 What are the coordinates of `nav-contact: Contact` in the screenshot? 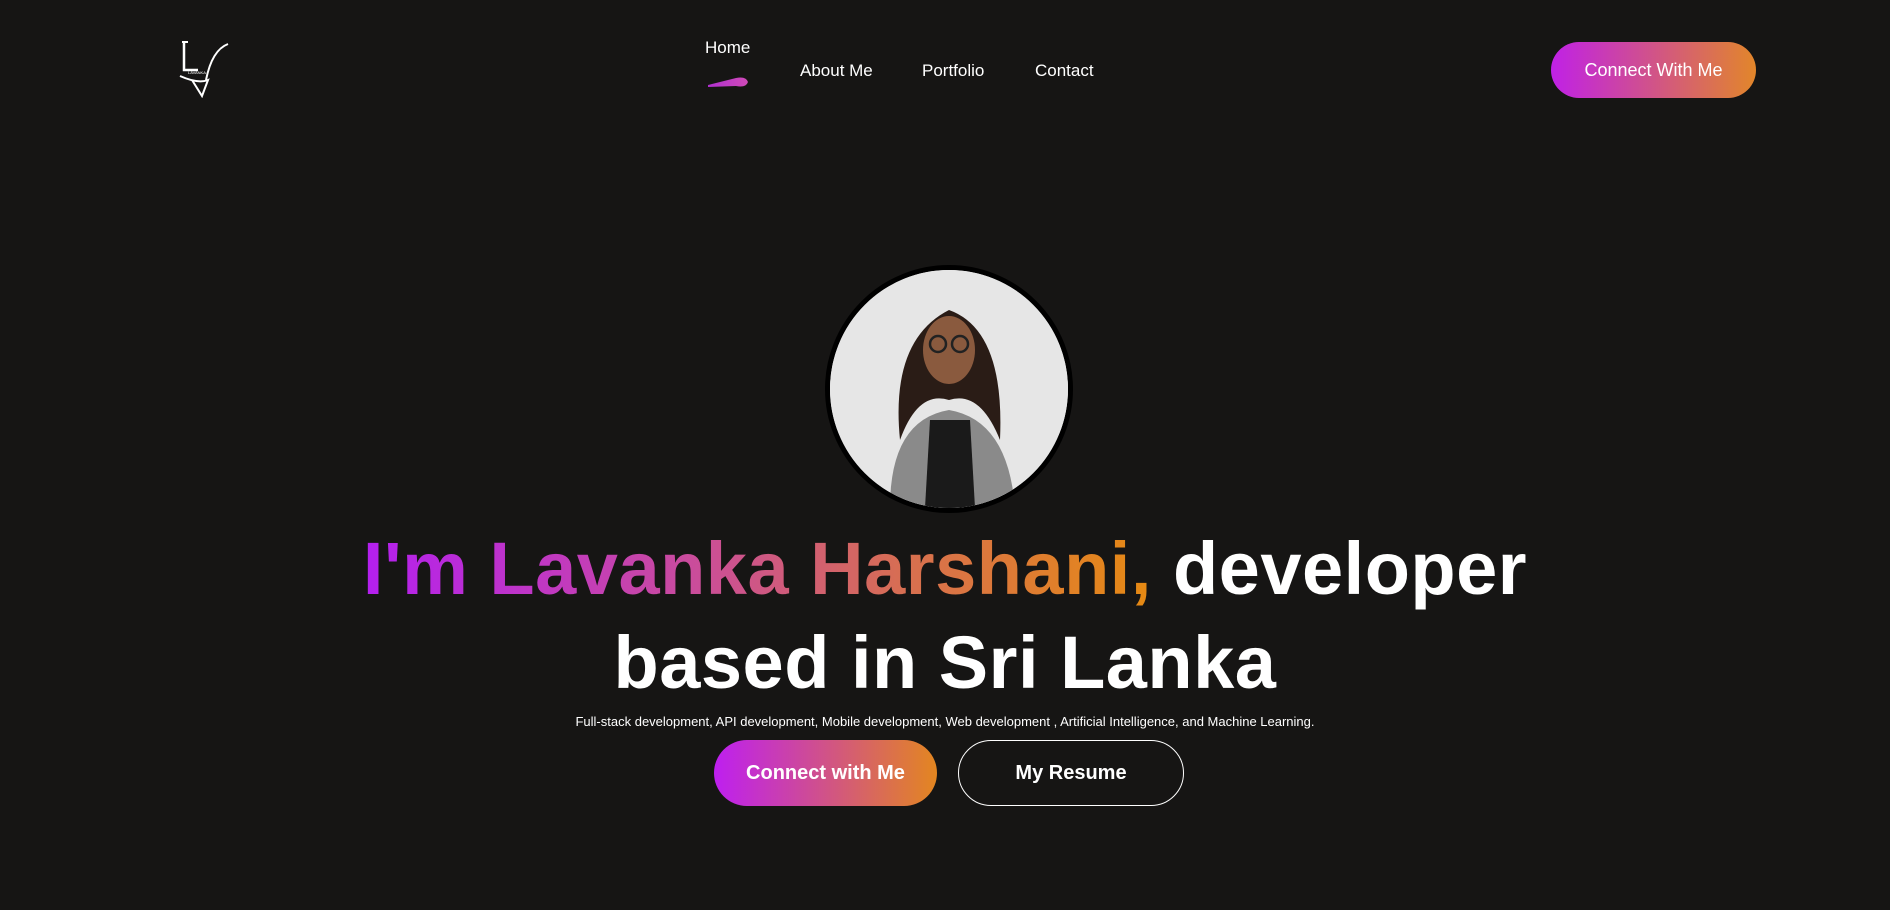 It's located at (1064, 71).